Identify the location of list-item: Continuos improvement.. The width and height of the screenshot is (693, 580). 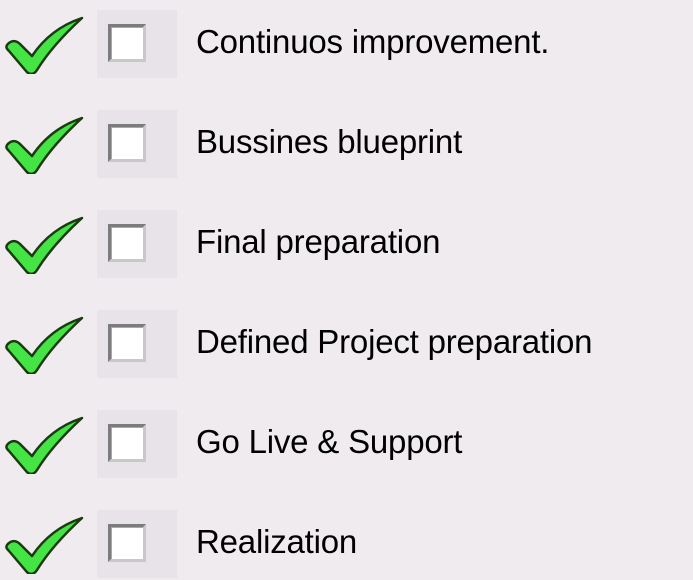
(346, 44).